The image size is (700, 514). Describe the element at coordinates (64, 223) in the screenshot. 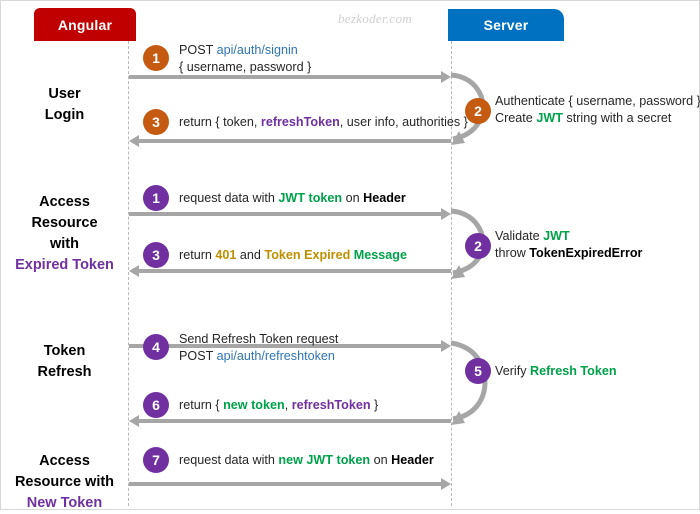

I see `section-label-line: Resource` at that location.